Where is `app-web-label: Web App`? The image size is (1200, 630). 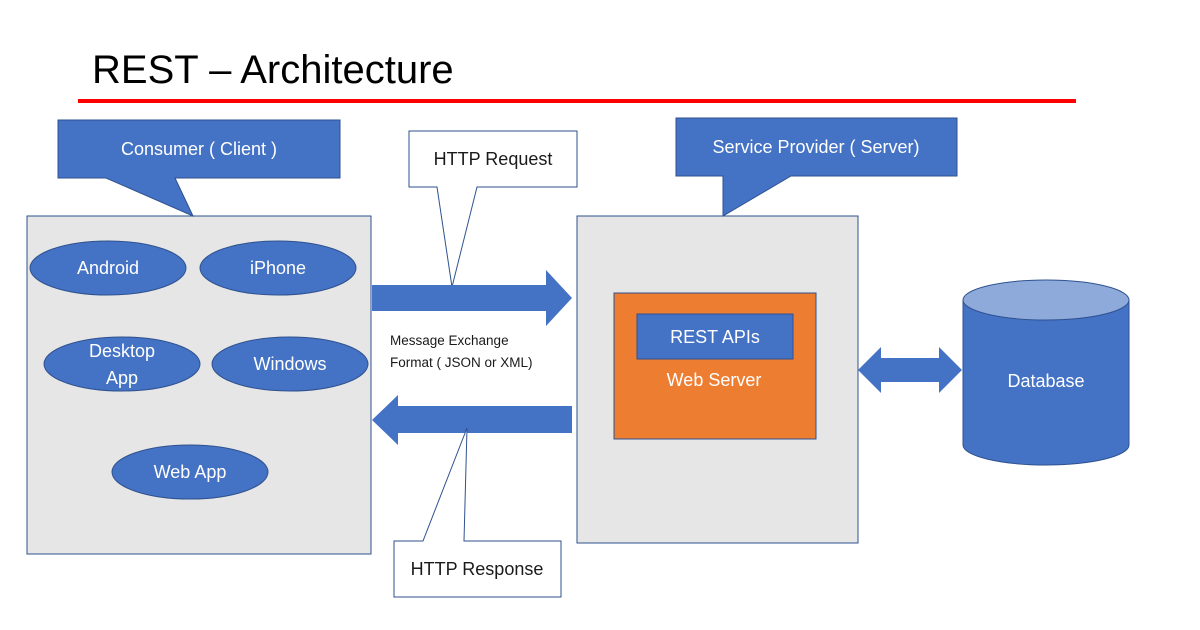
app-web-label: Web App is located at coordinates (190, 472).